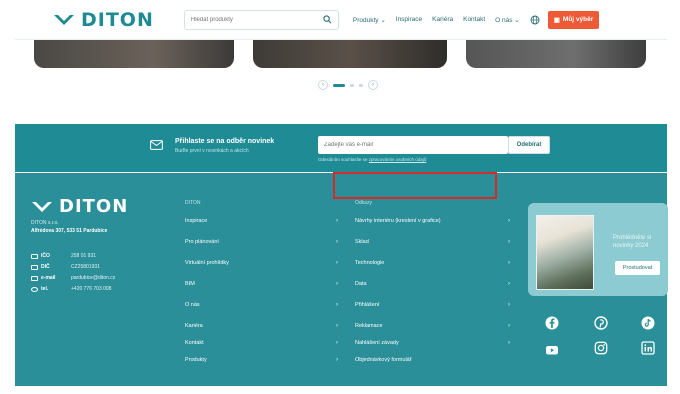  What do you see at coordinates (93, 278) in the screenshot?
I see `contact-email-link: pardubice@diton.cz` at bounding box center [93, 278].